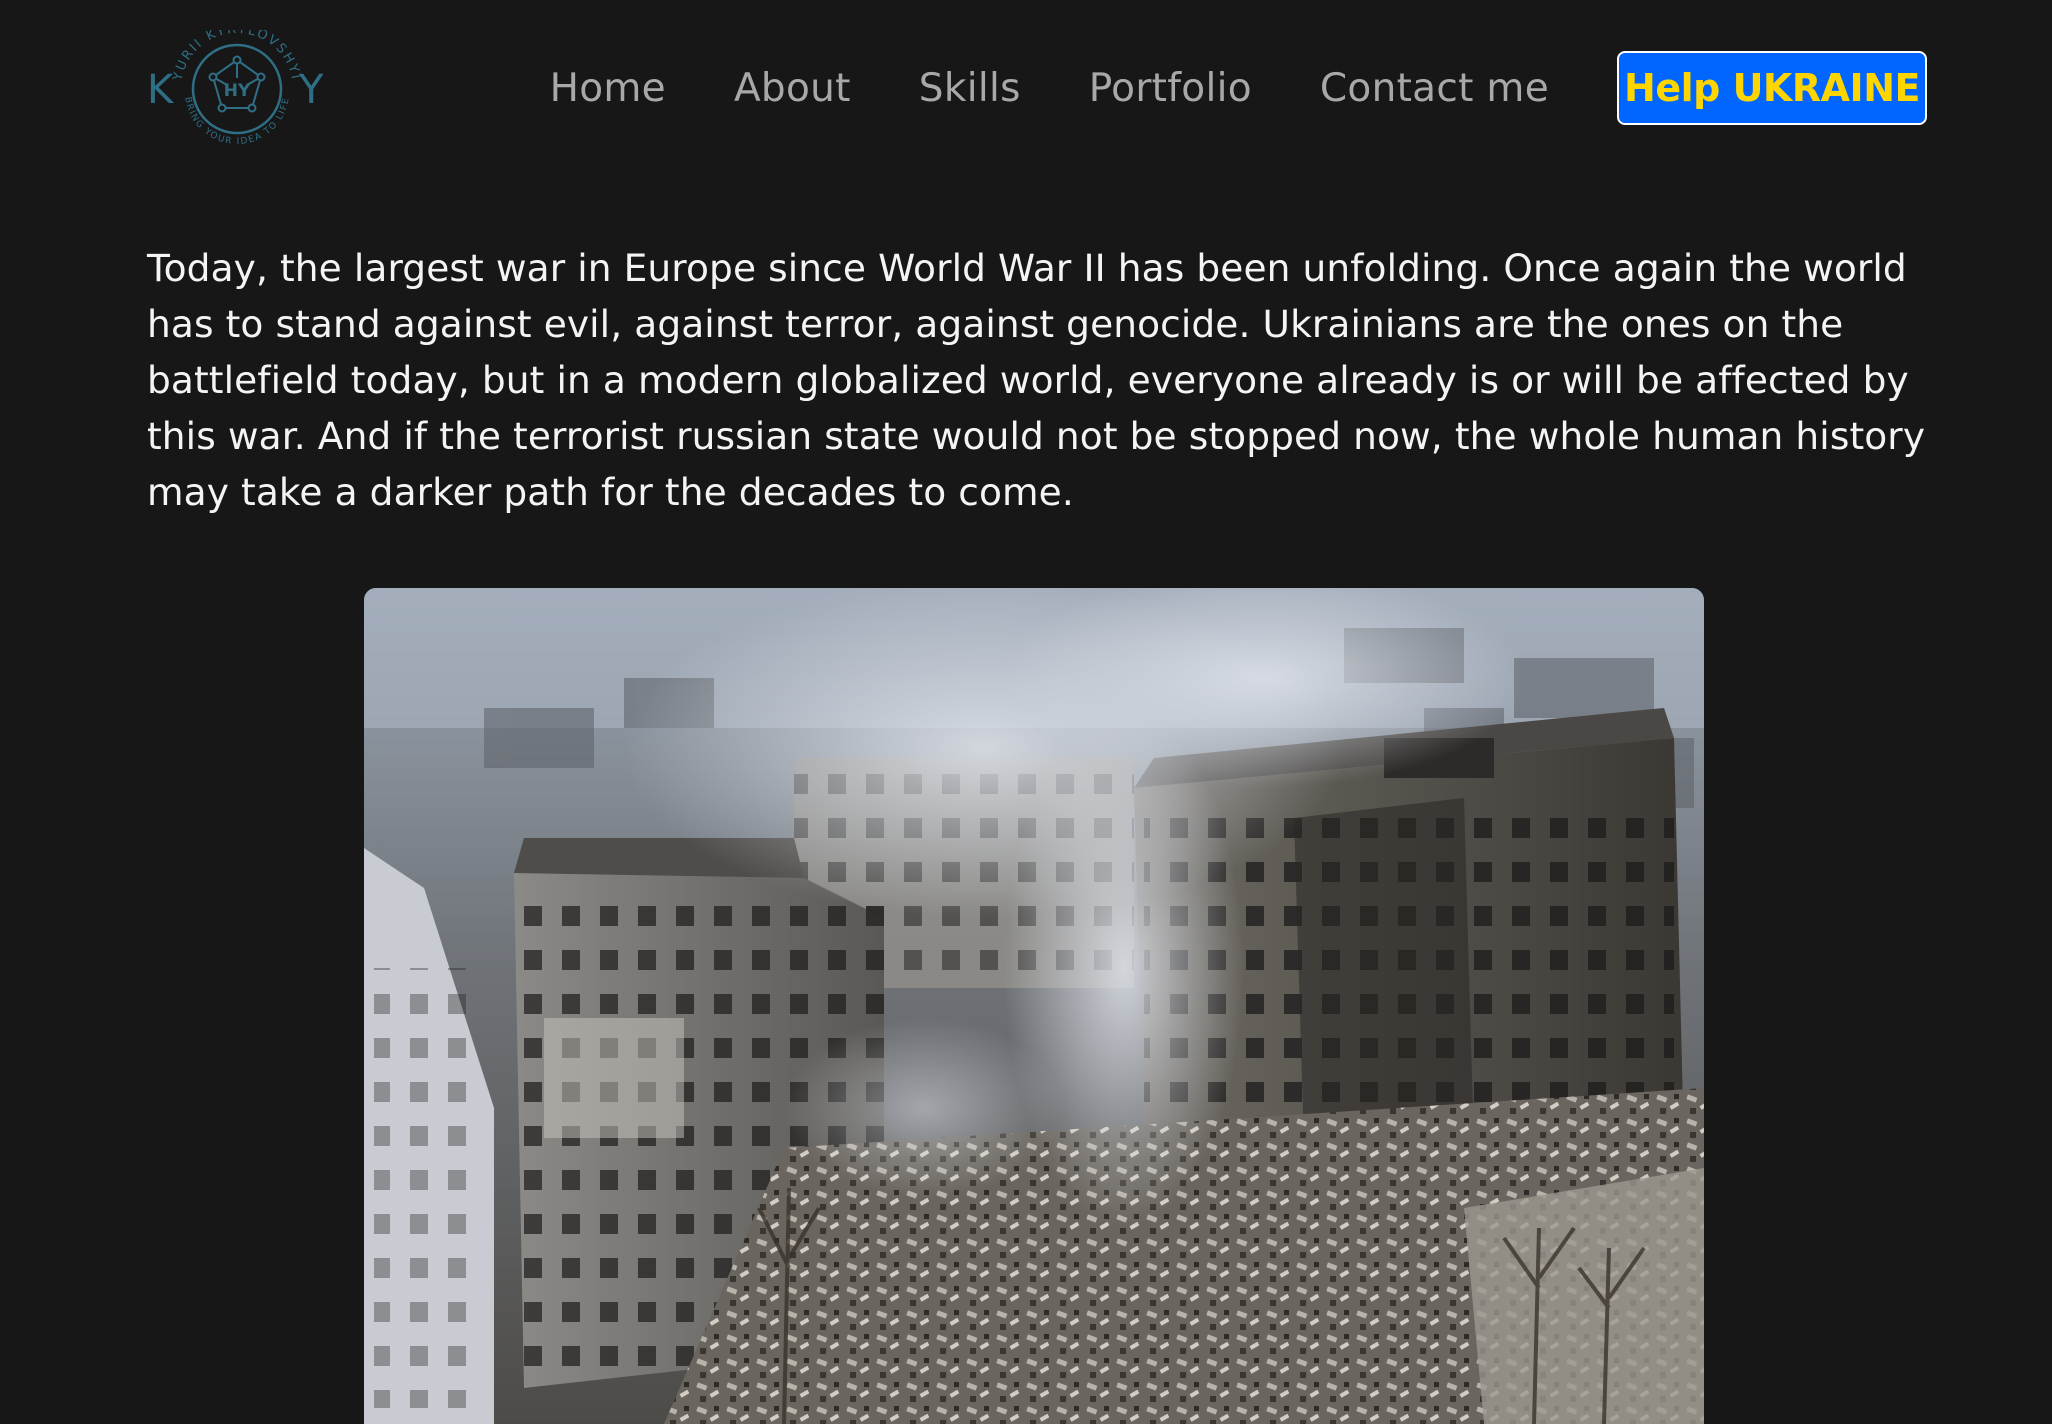 The image size is (2052, 1424). I want to click on logo-letter-left: K, so click(161, 90).